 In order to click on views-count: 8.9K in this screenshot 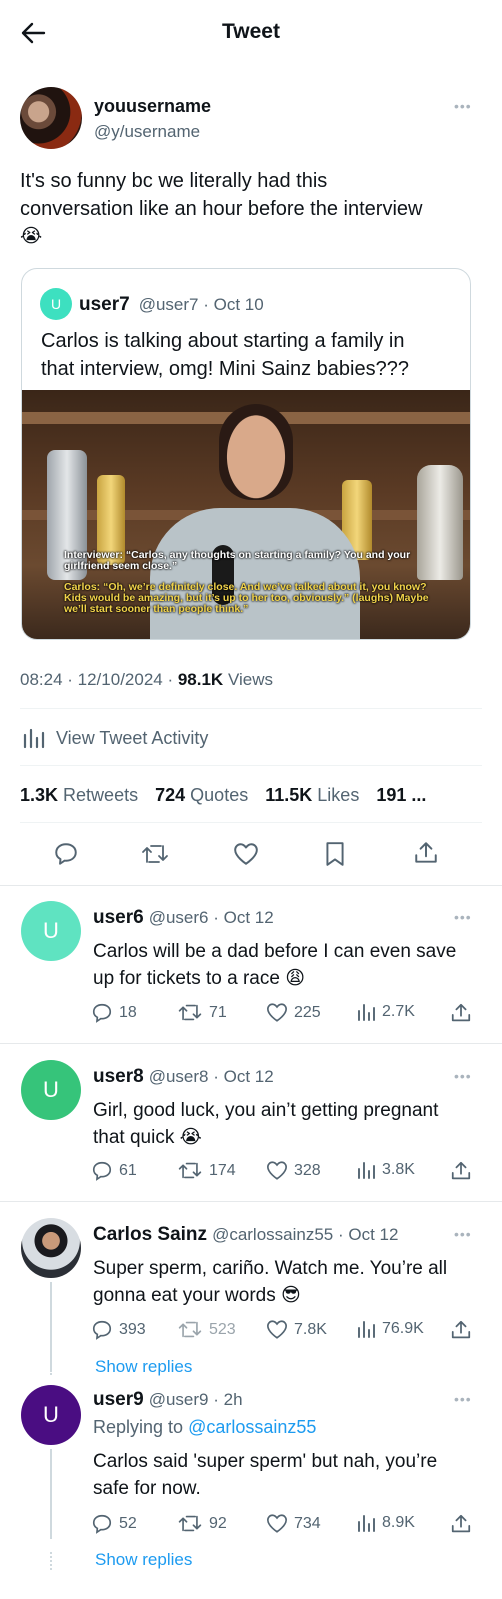, I will do `click(398, 1522)`.